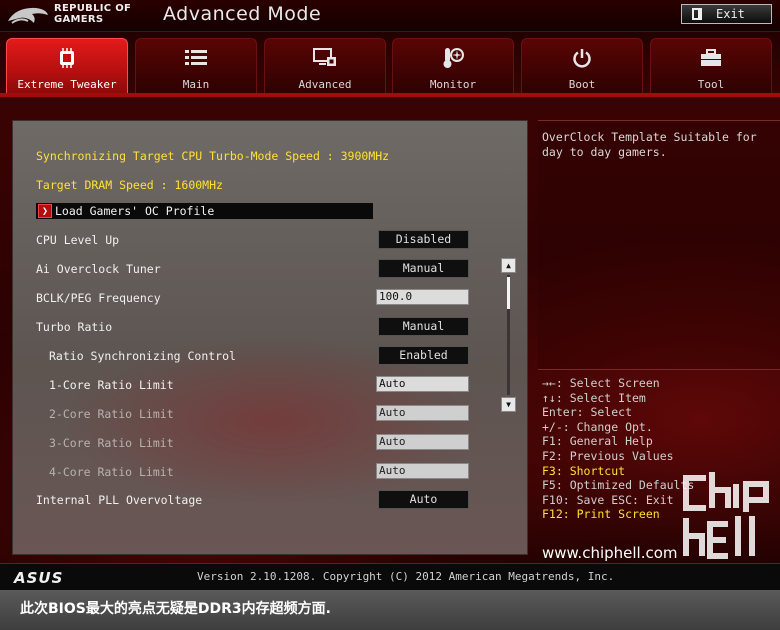 This screenshot has height=630, width=780. I want to click on exit-label: Exit, so click(730, 14).